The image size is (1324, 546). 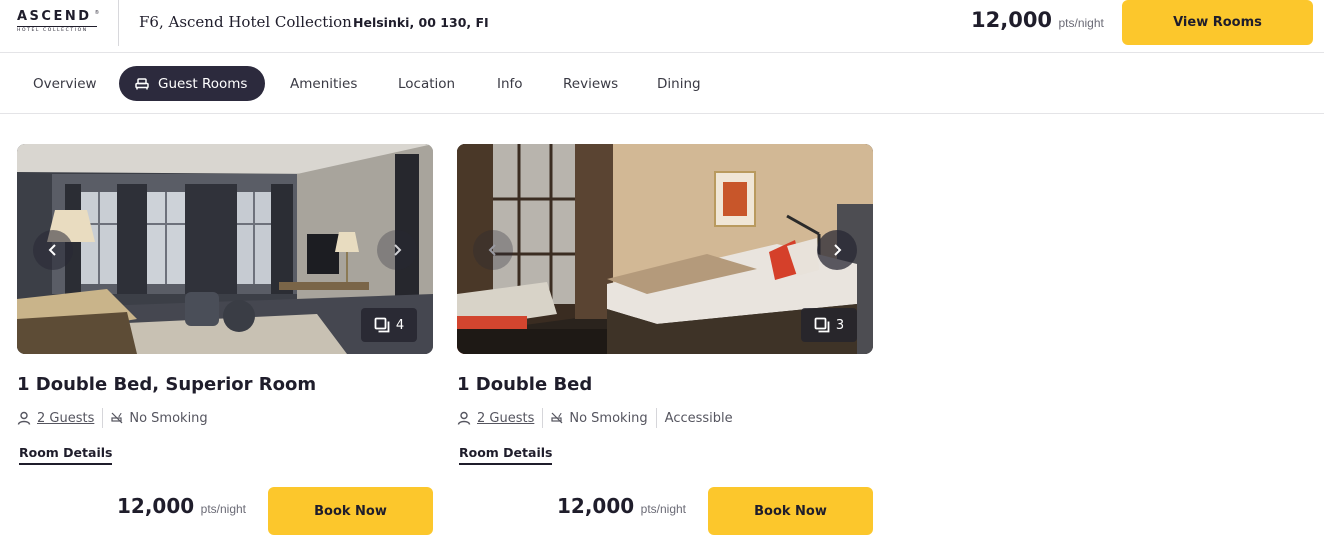 What do you see at coordinates (323, 83) in the screenshot?
I see `tab-amenities: Amenities` at bounding box center [323, 83].